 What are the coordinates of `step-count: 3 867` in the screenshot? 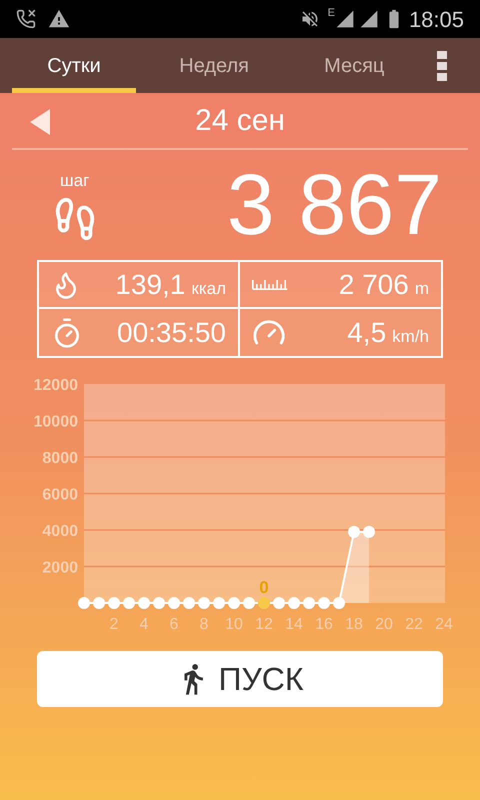 It's located at (334, 205).